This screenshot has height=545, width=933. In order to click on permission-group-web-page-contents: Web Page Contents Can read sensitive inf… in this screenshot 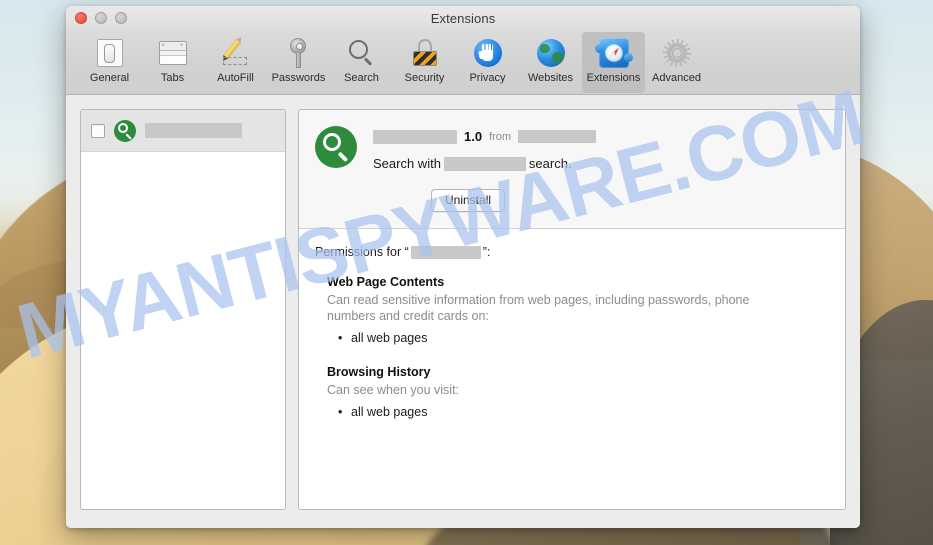, I will do `click(571, 311)`.